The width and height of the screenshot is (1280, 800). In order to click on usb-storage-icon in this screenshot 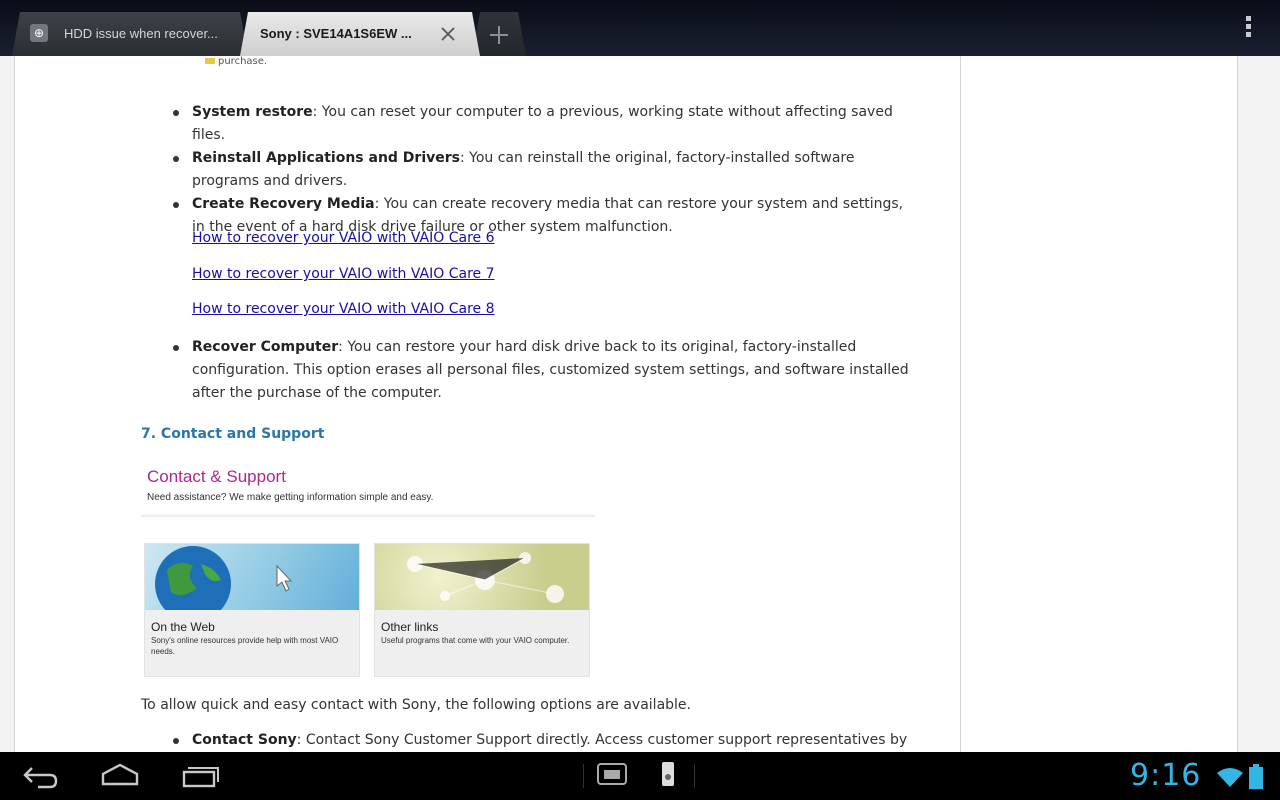, I will do `click(668, 774)`.